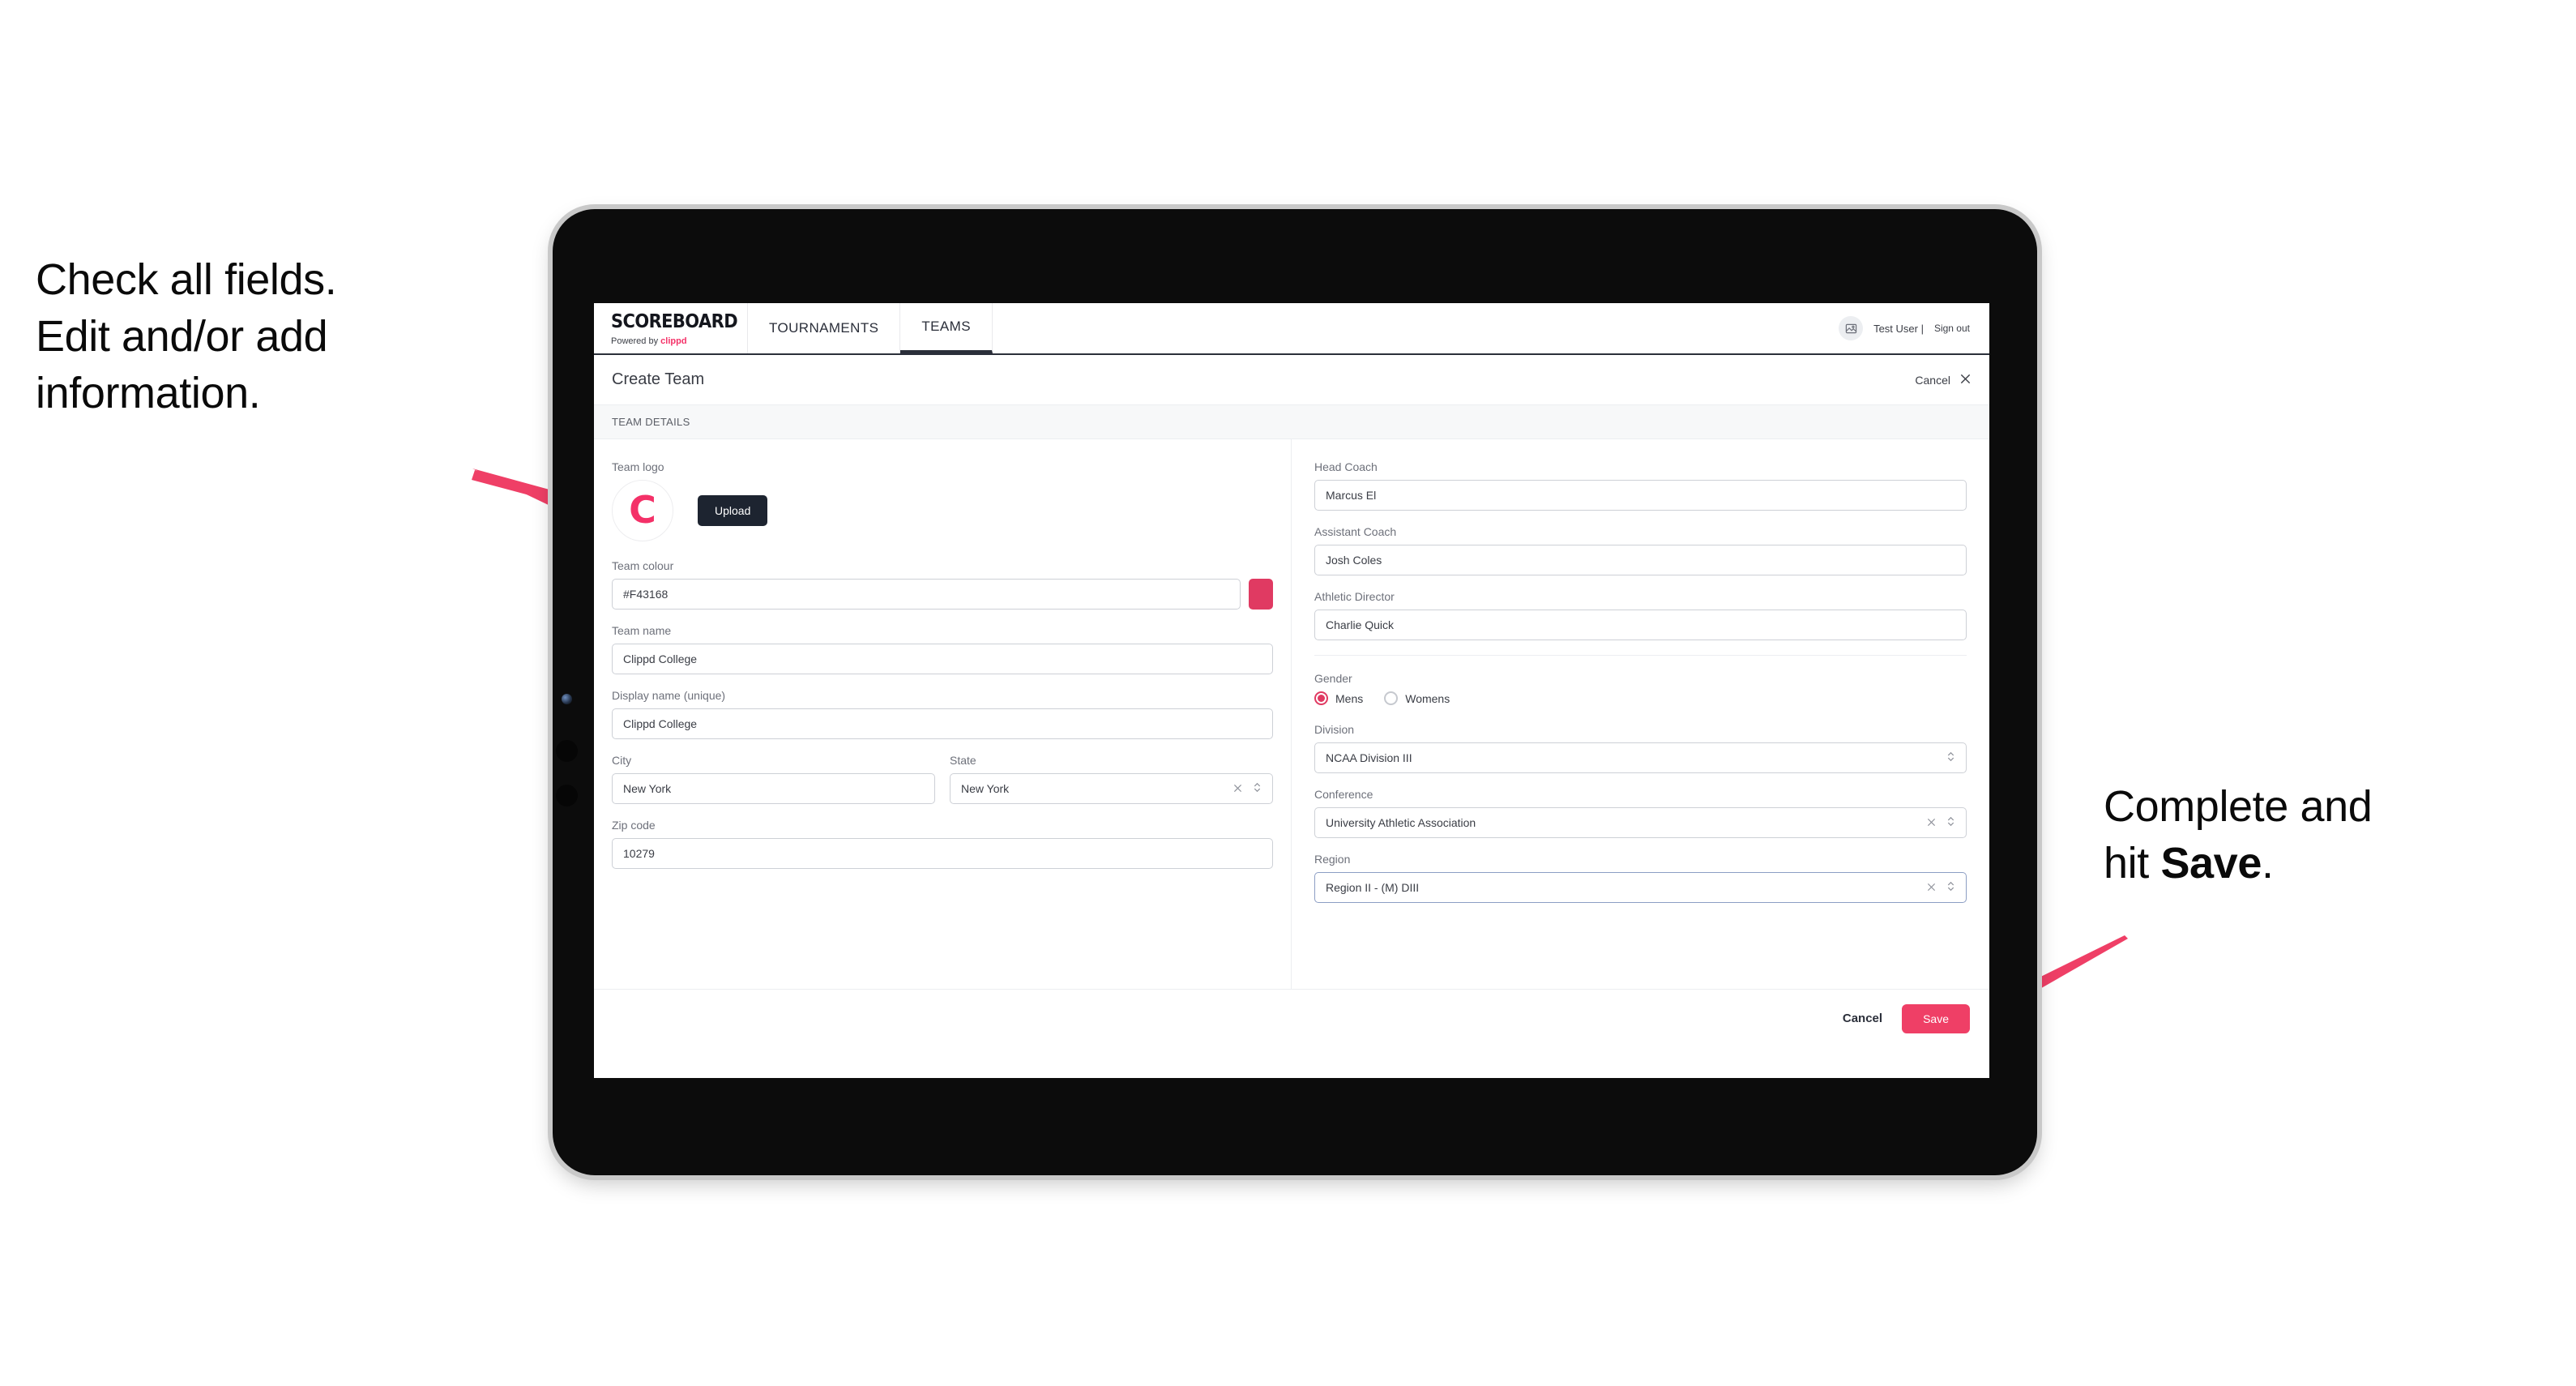 This screenshot has width=2576, height=1386. I want to click on user-menu: Test User | Sign out, so click(1914, 328).